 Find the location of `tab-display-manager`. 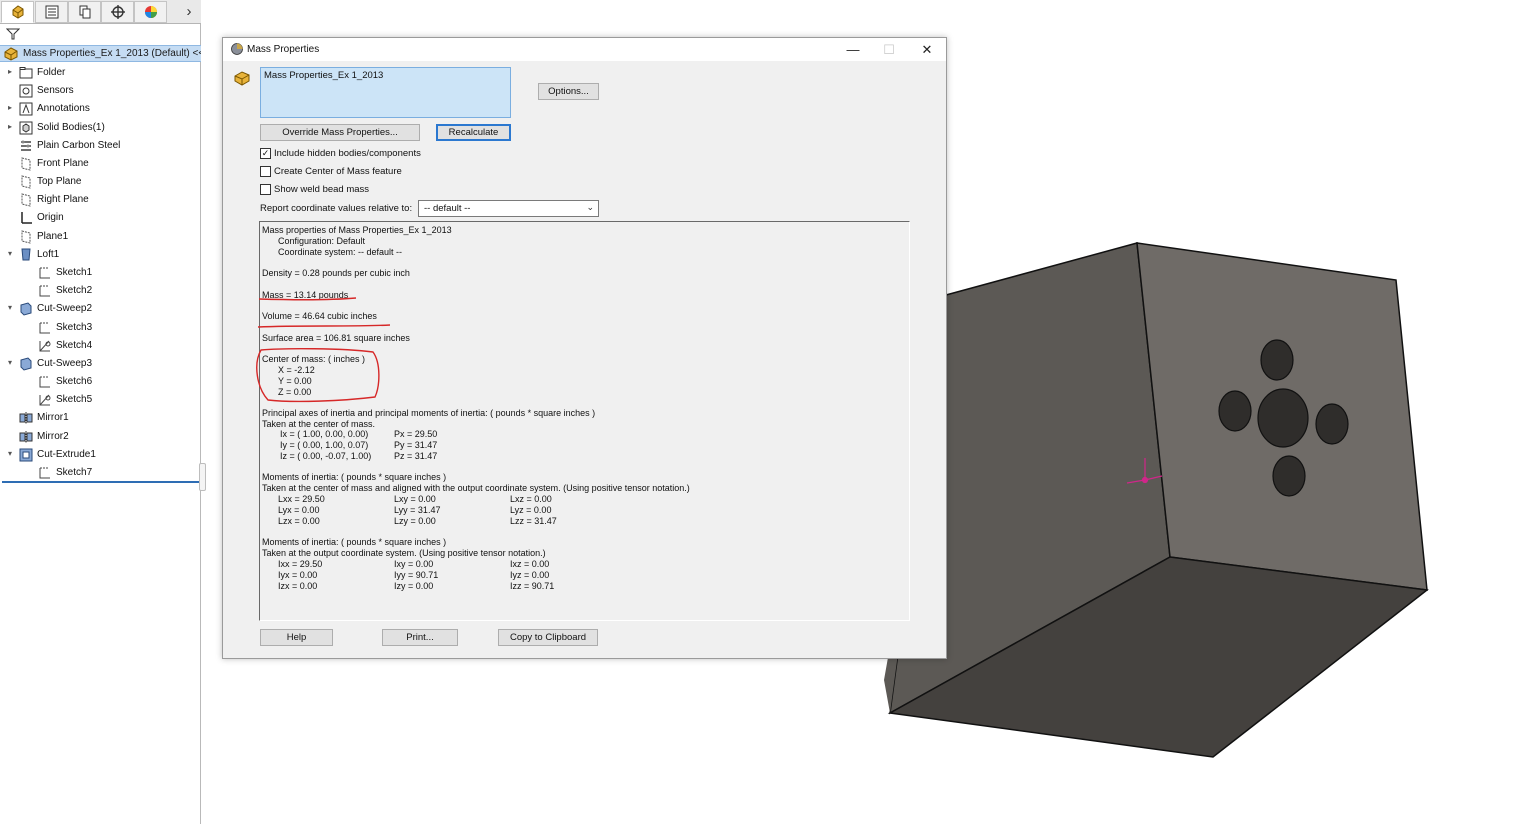

tab-display-manager is located at coordinates (150, 12).